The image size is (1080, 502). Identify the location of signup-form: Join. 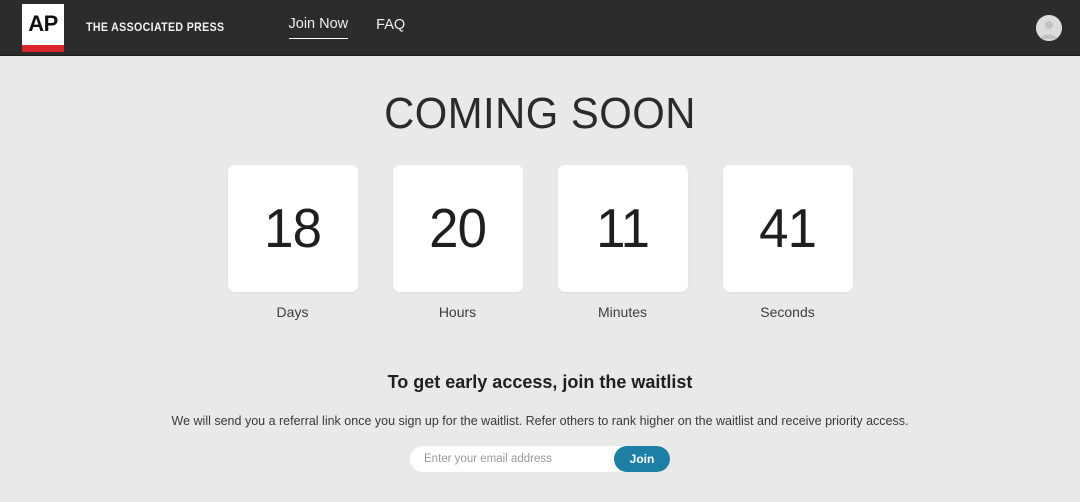
(540, 459).